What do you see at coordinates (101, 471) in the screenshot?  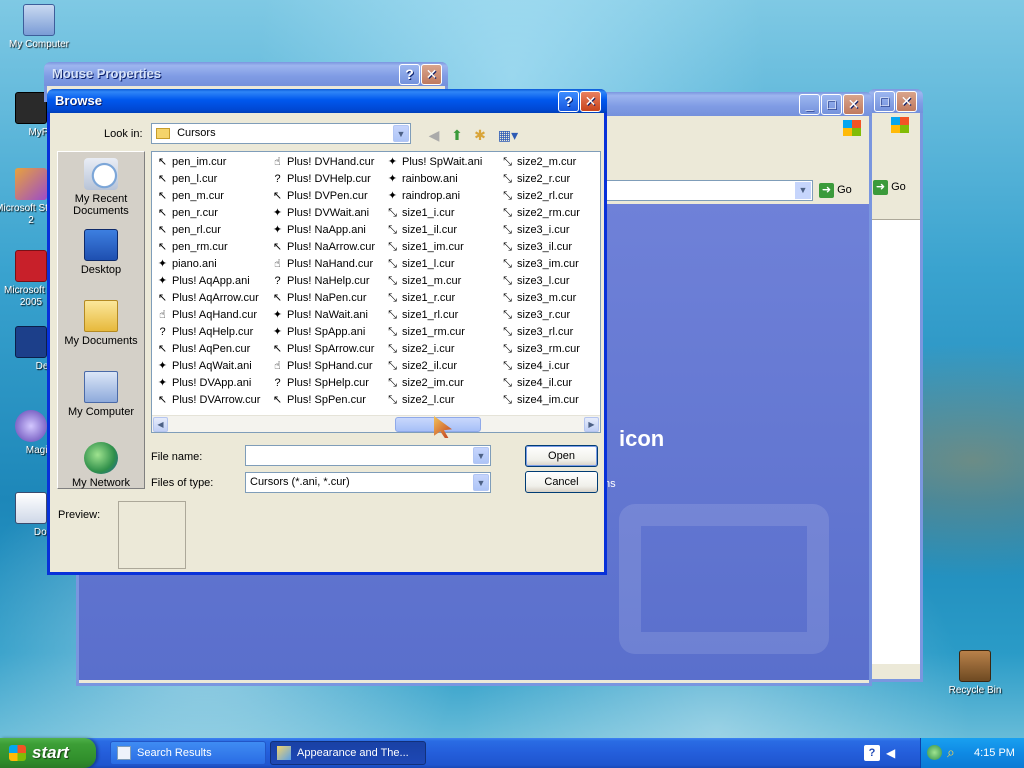 I see `place-my-network: My Network` at bounding box center [101, 471].